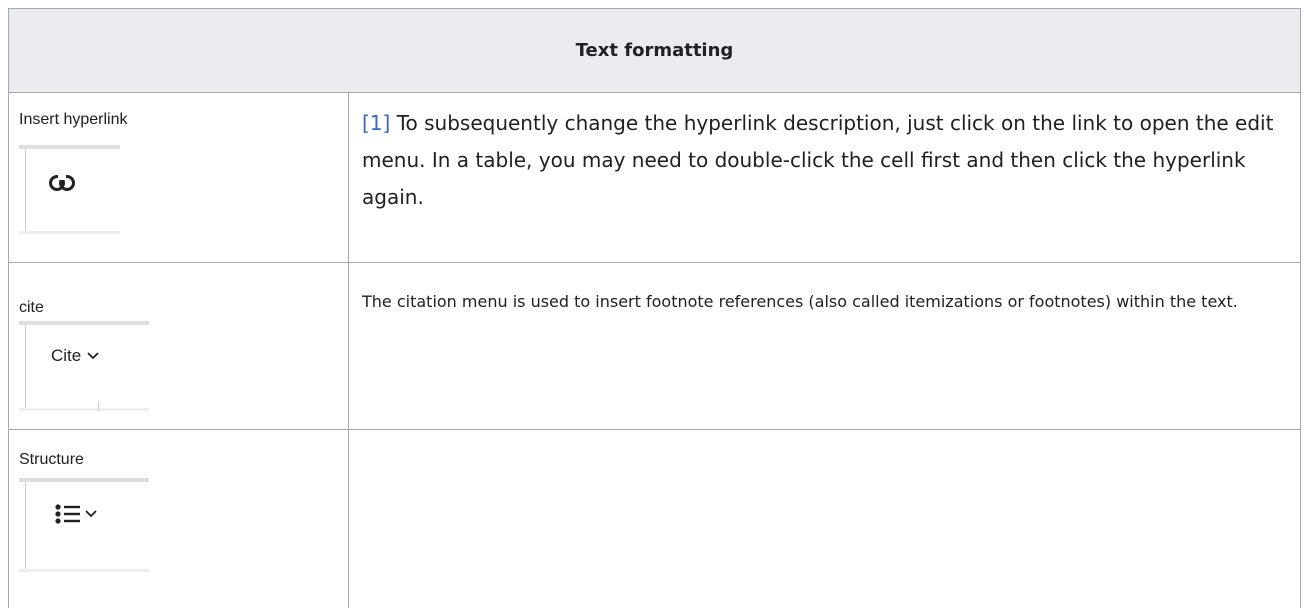  What do you see at coordinates (66, 355) in the screenshot?
I see `cite-button-label: Cite` at bounding box center [66, 355].